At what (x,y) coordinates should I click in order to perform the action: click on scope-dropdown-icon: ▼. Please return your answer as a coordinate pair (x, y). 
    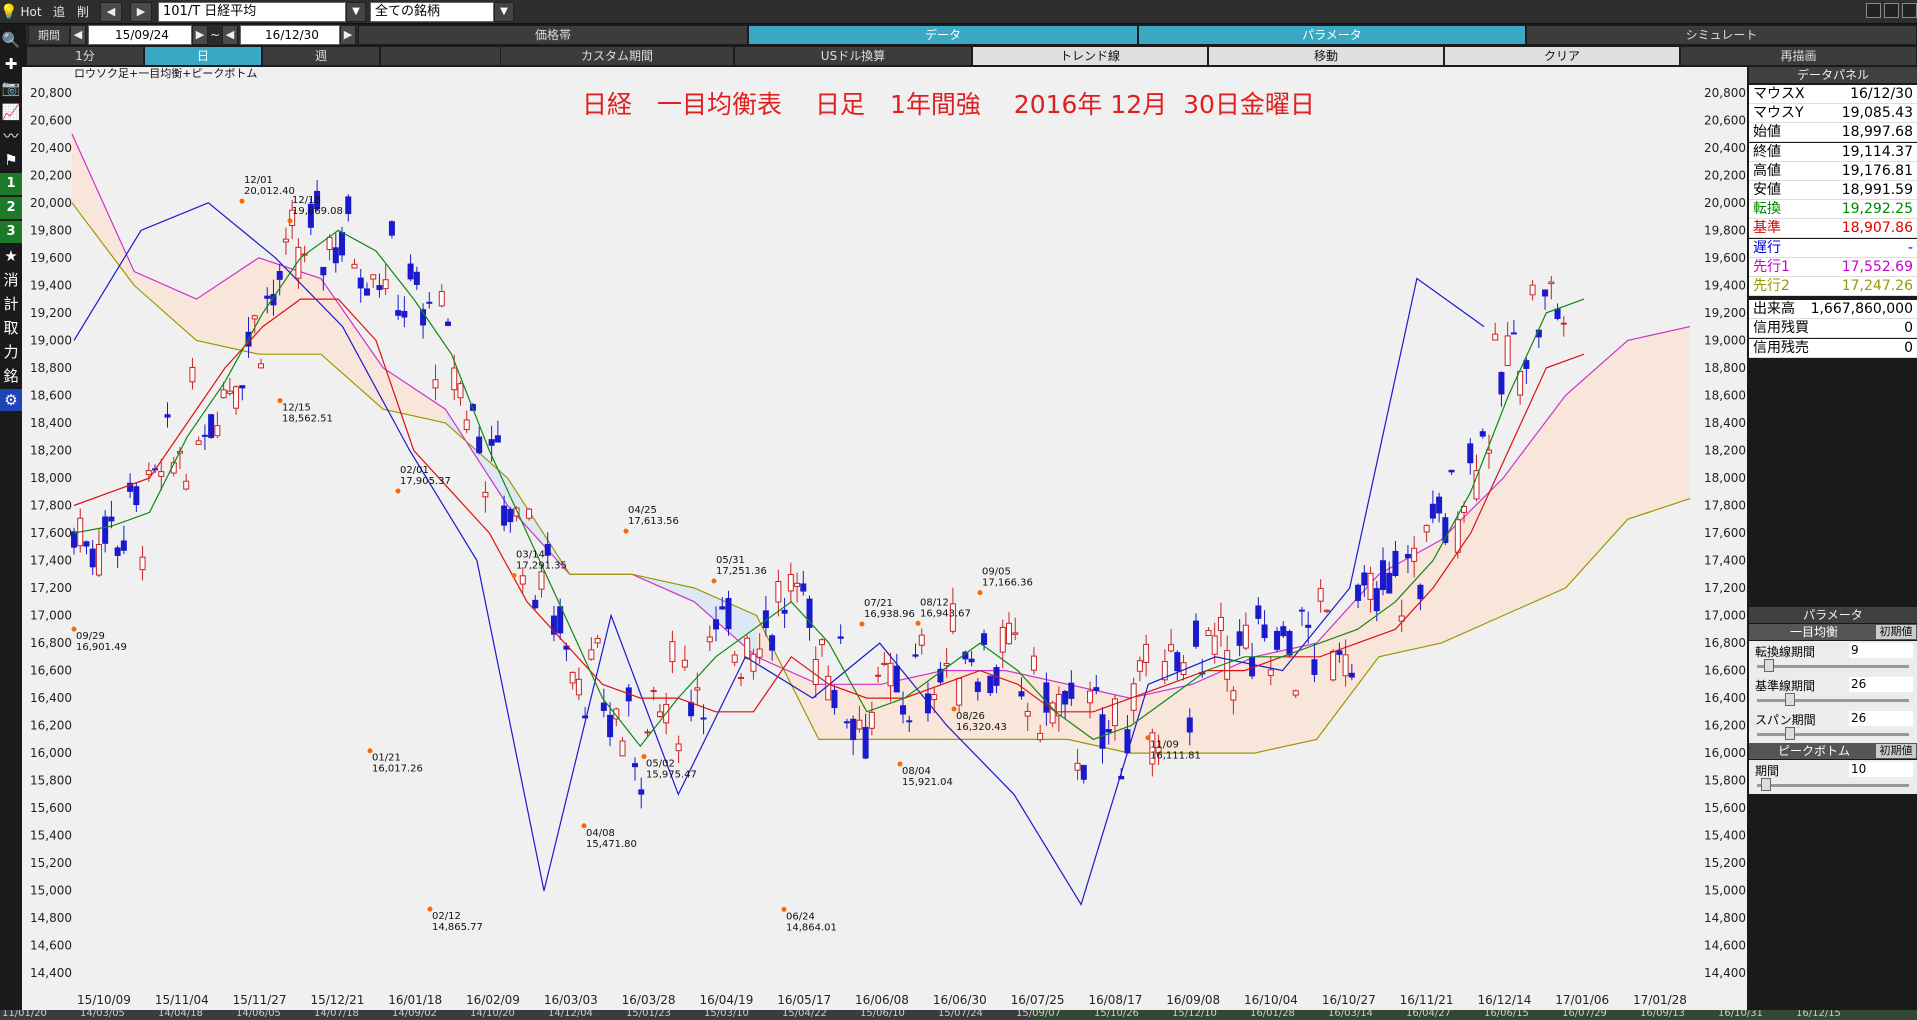
    Looking at the image, I should click on (504, 12).